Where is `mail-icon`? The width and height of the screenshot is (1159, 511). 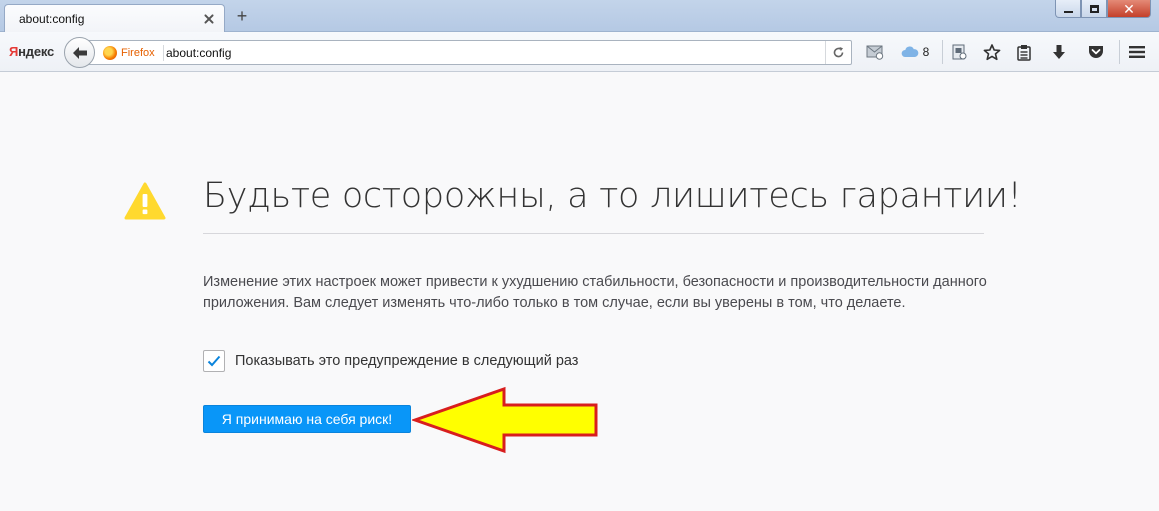
mail-icon is located at coordinates (875, 52).